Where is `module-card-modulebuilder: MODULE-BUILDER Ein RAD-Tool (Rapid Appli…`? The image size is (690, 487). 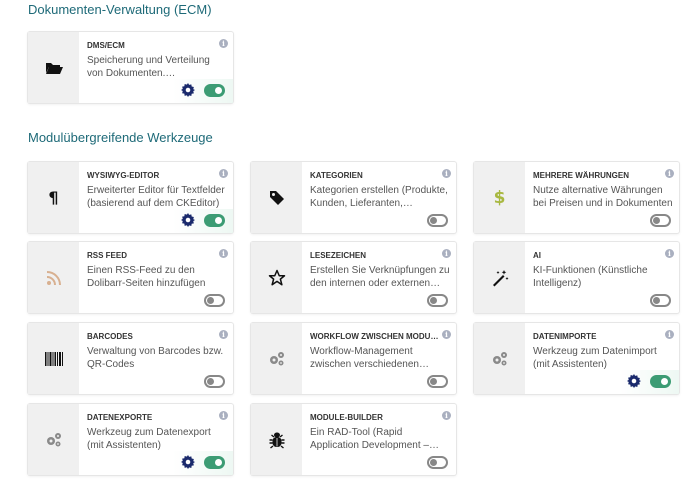
module-card-modulebuilder: MODULE-BUILDER Ein RAD-Tool (Rapid Appli… is located at coordinates (353, 439).